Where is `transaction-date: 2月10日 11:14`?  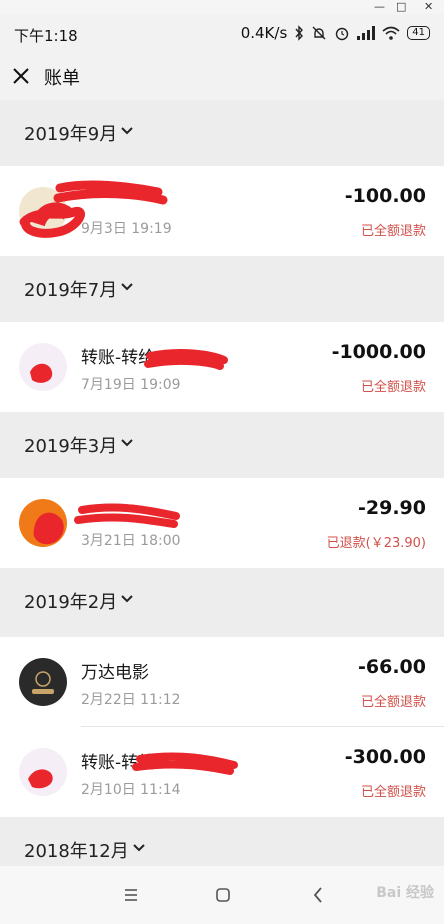 transaction-date: 2月10日 11:14 is located at coordinates (131, 790).